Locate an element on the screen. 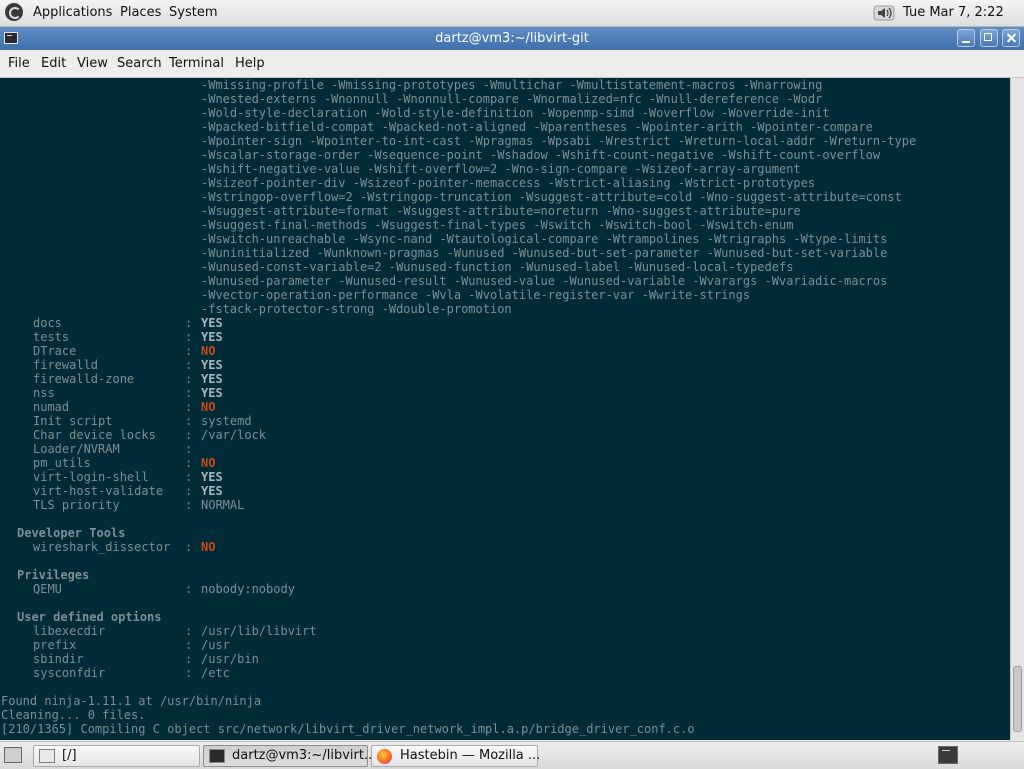 The height and width of the screenshot is (769, 1024). option-row: libexecdir: /usr/lib/libvirt is located at coordinates (500, 631).